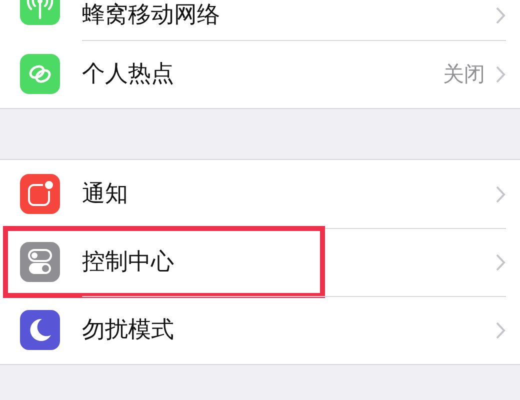 The image size is (520, 400). What do you see at coordinates (262, 74) in the screenshot?
I see `setting-label: 个人热点` at bounding box center [262, 74].